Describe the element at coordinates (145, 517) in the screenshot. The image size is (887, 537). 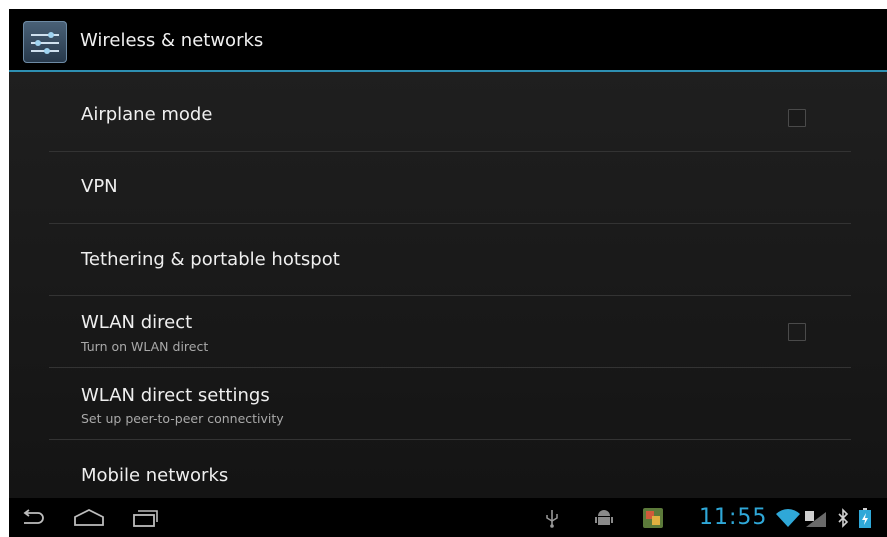
I see `recent-apps-icon` at that location.